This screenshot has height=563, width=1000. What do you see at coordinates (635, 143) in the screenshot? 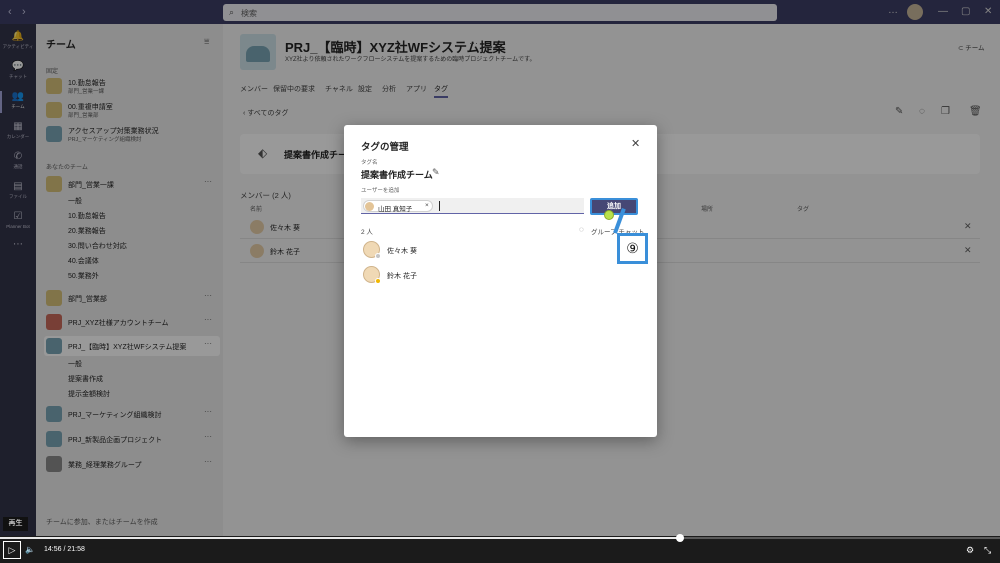
I see `close-icon: ✕` at bounding box center [635, 143].